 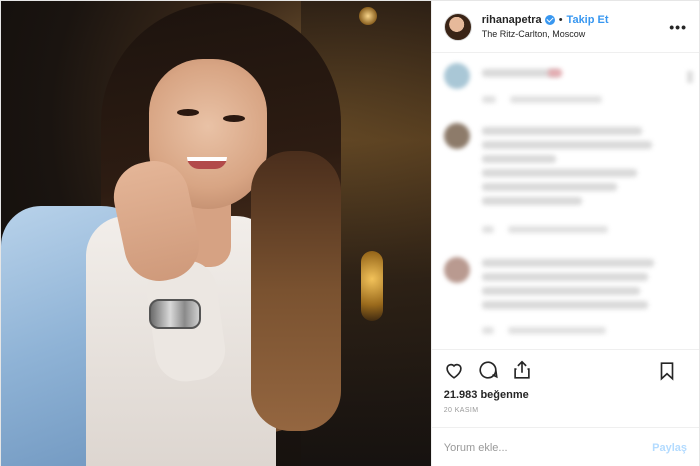 What do you see at coordinates (554, 73) in the screenshot?
I see `blurred-comment-emoji` at bounding box center [554, 73].